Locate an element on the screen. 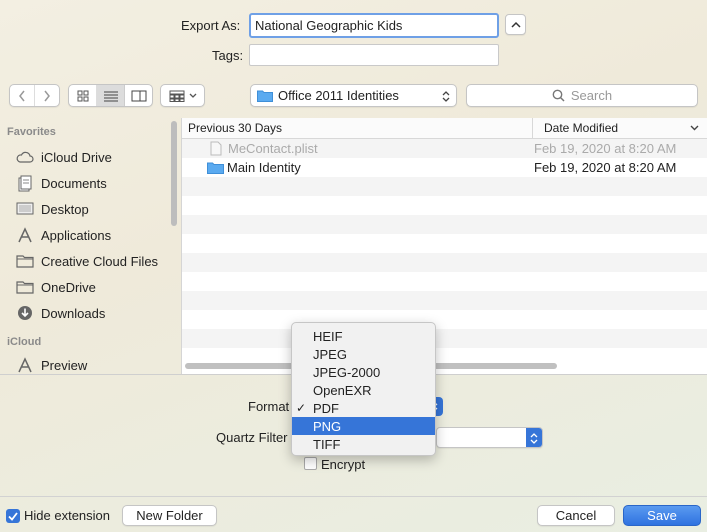 Image resolution: width=707 pixels, height=532 pixels. column-view-button is located at coordinates (138, 95).